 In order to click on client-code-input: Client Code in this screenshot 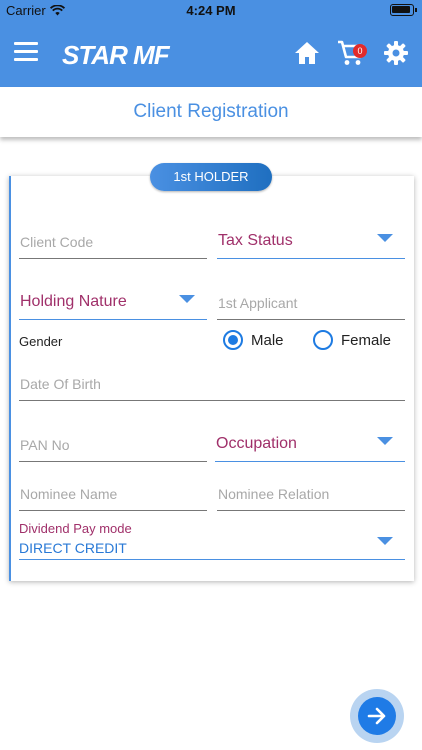, I will do `click(113, 244)`.